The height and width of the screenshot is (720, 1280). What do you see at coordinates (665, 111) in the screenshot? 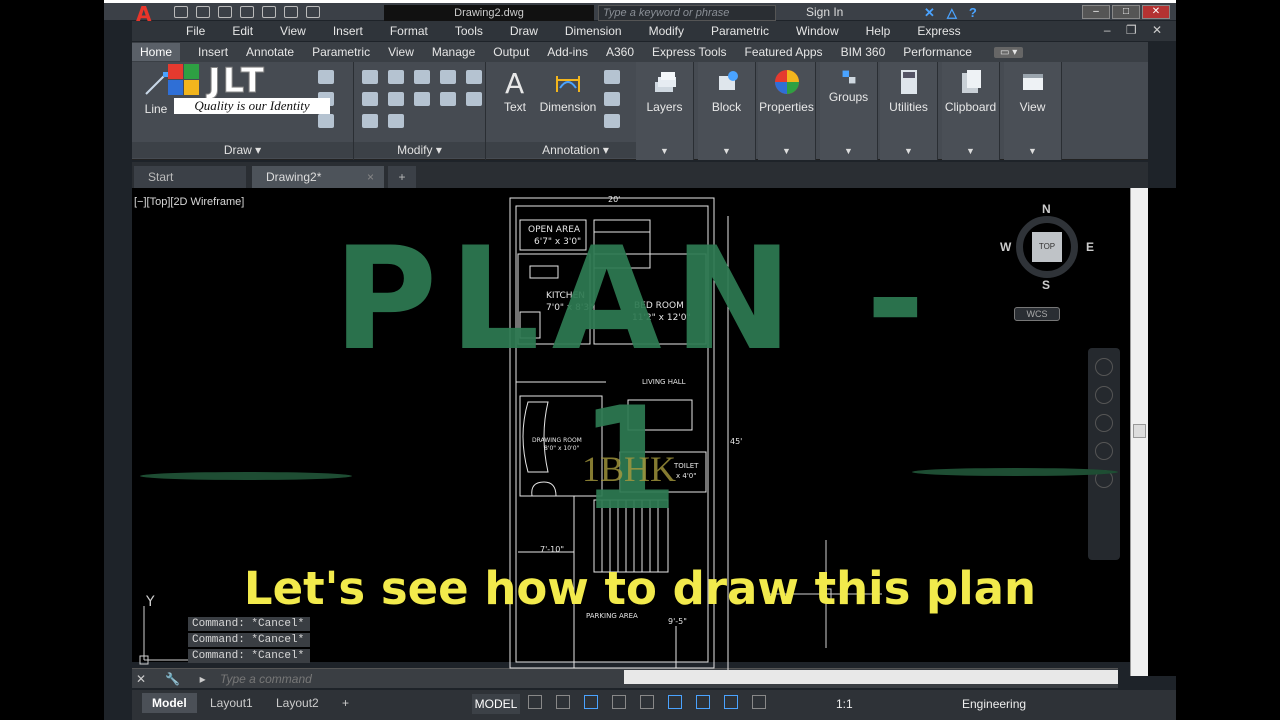
I see `layers-panel: Layers ▼` at bounding box center [665, 111].